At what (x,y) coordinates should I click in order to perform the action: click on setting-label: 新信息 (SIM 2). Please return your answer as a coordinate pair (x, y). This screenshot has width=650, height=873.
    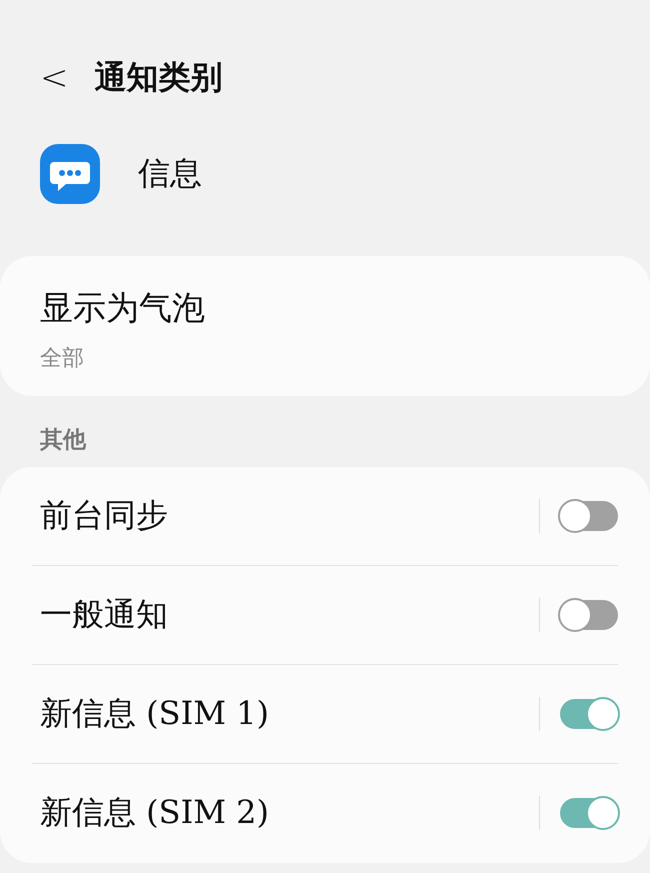
    Looking at the image, I should click on (154, 812).